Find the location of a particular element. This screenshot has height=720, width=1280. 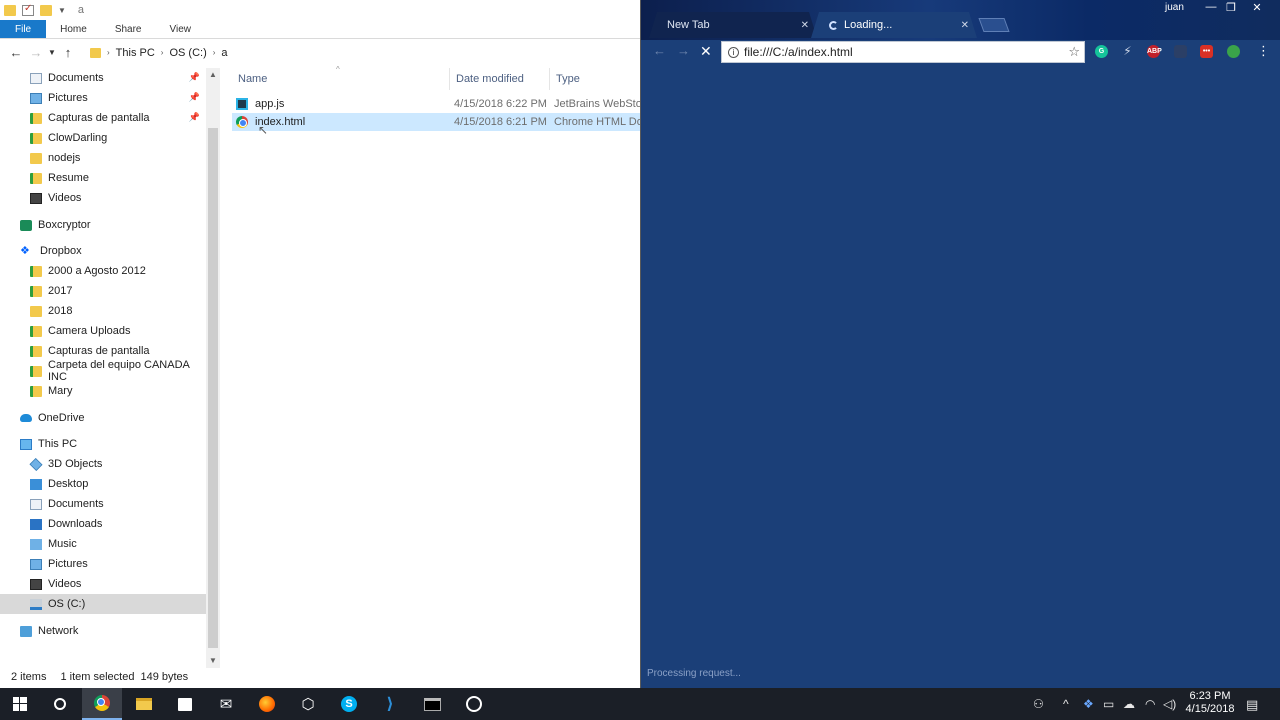

sidebar-item-clowdarling: ClowDarling is located at coordinates (103, 138).